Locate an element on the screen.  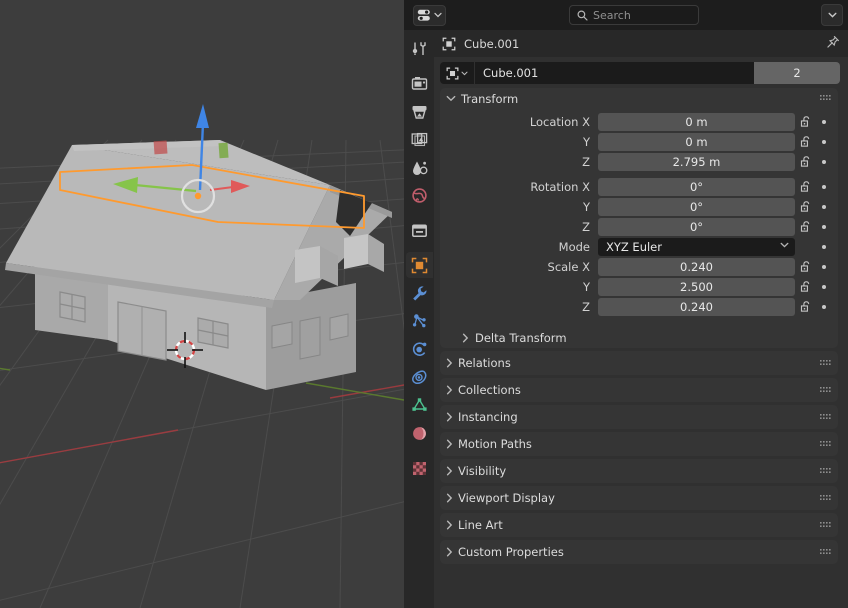
transform-row-y: Y 2.500 is located at coordinates (639, 286).